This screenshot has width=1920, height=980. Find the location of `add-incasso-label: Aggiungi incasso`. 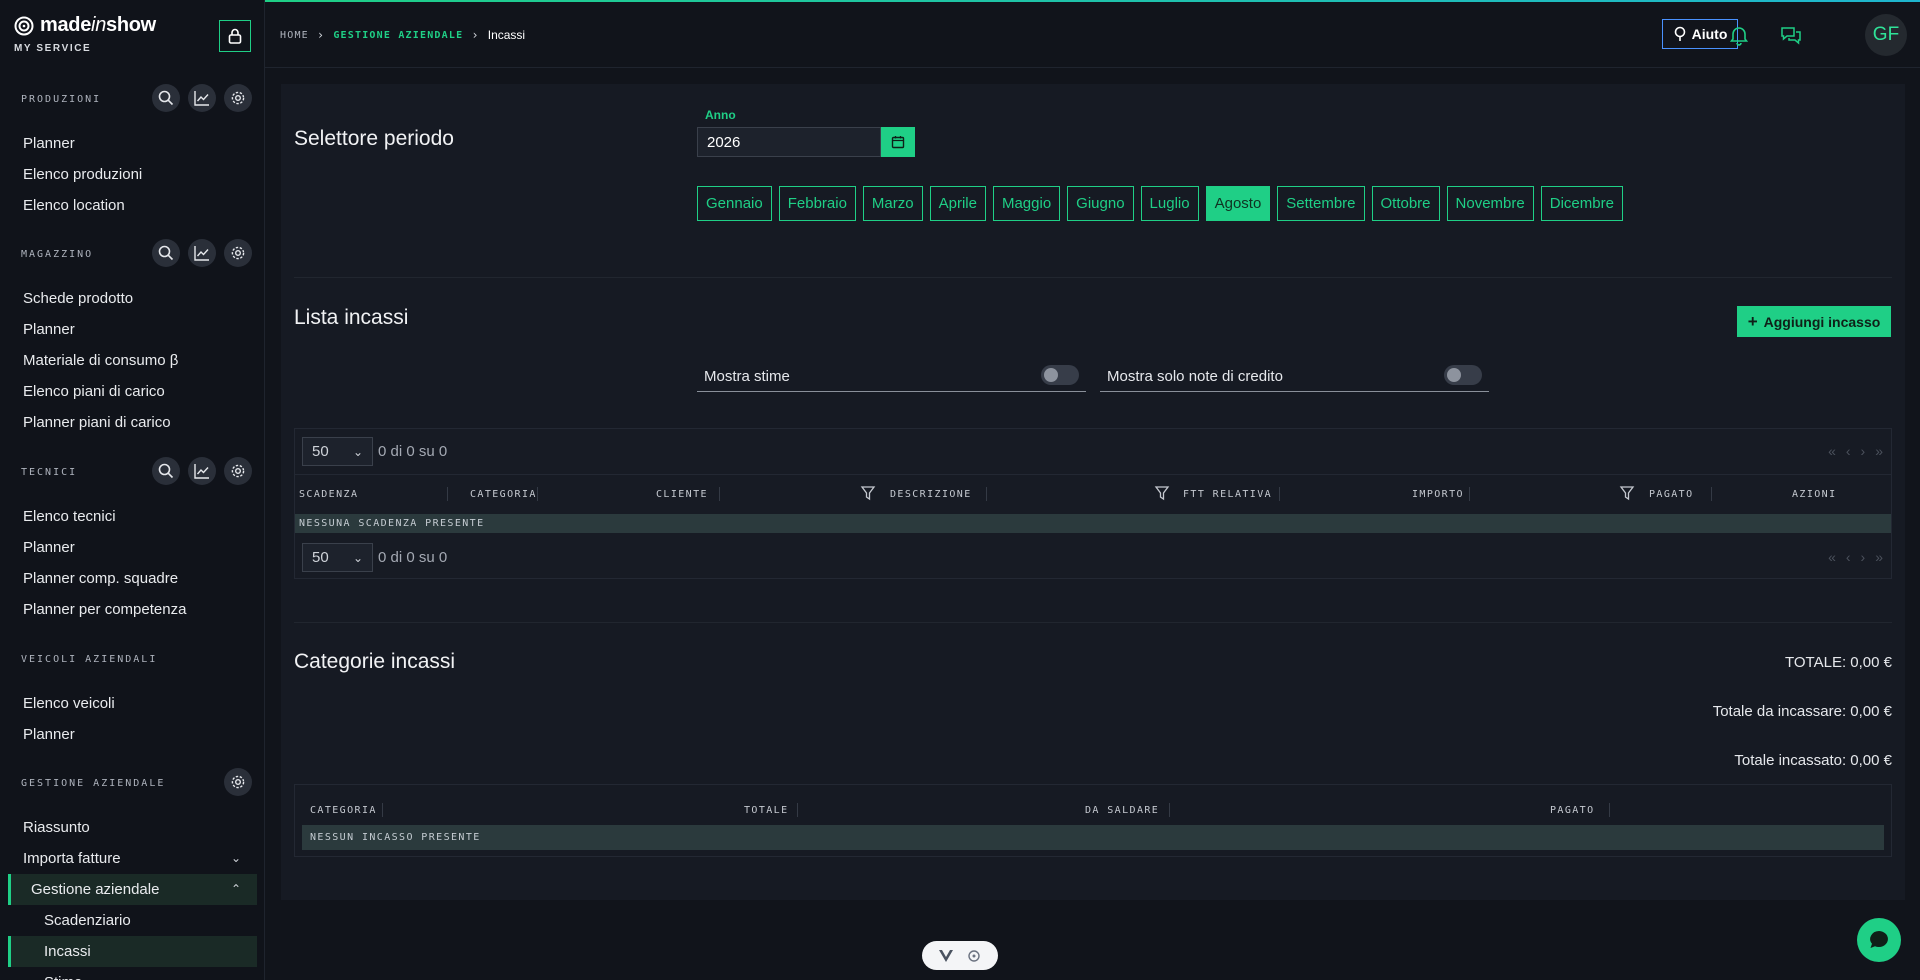

add-incasso-label: Aggiungi incasso is located at coordinates (1822, 321).